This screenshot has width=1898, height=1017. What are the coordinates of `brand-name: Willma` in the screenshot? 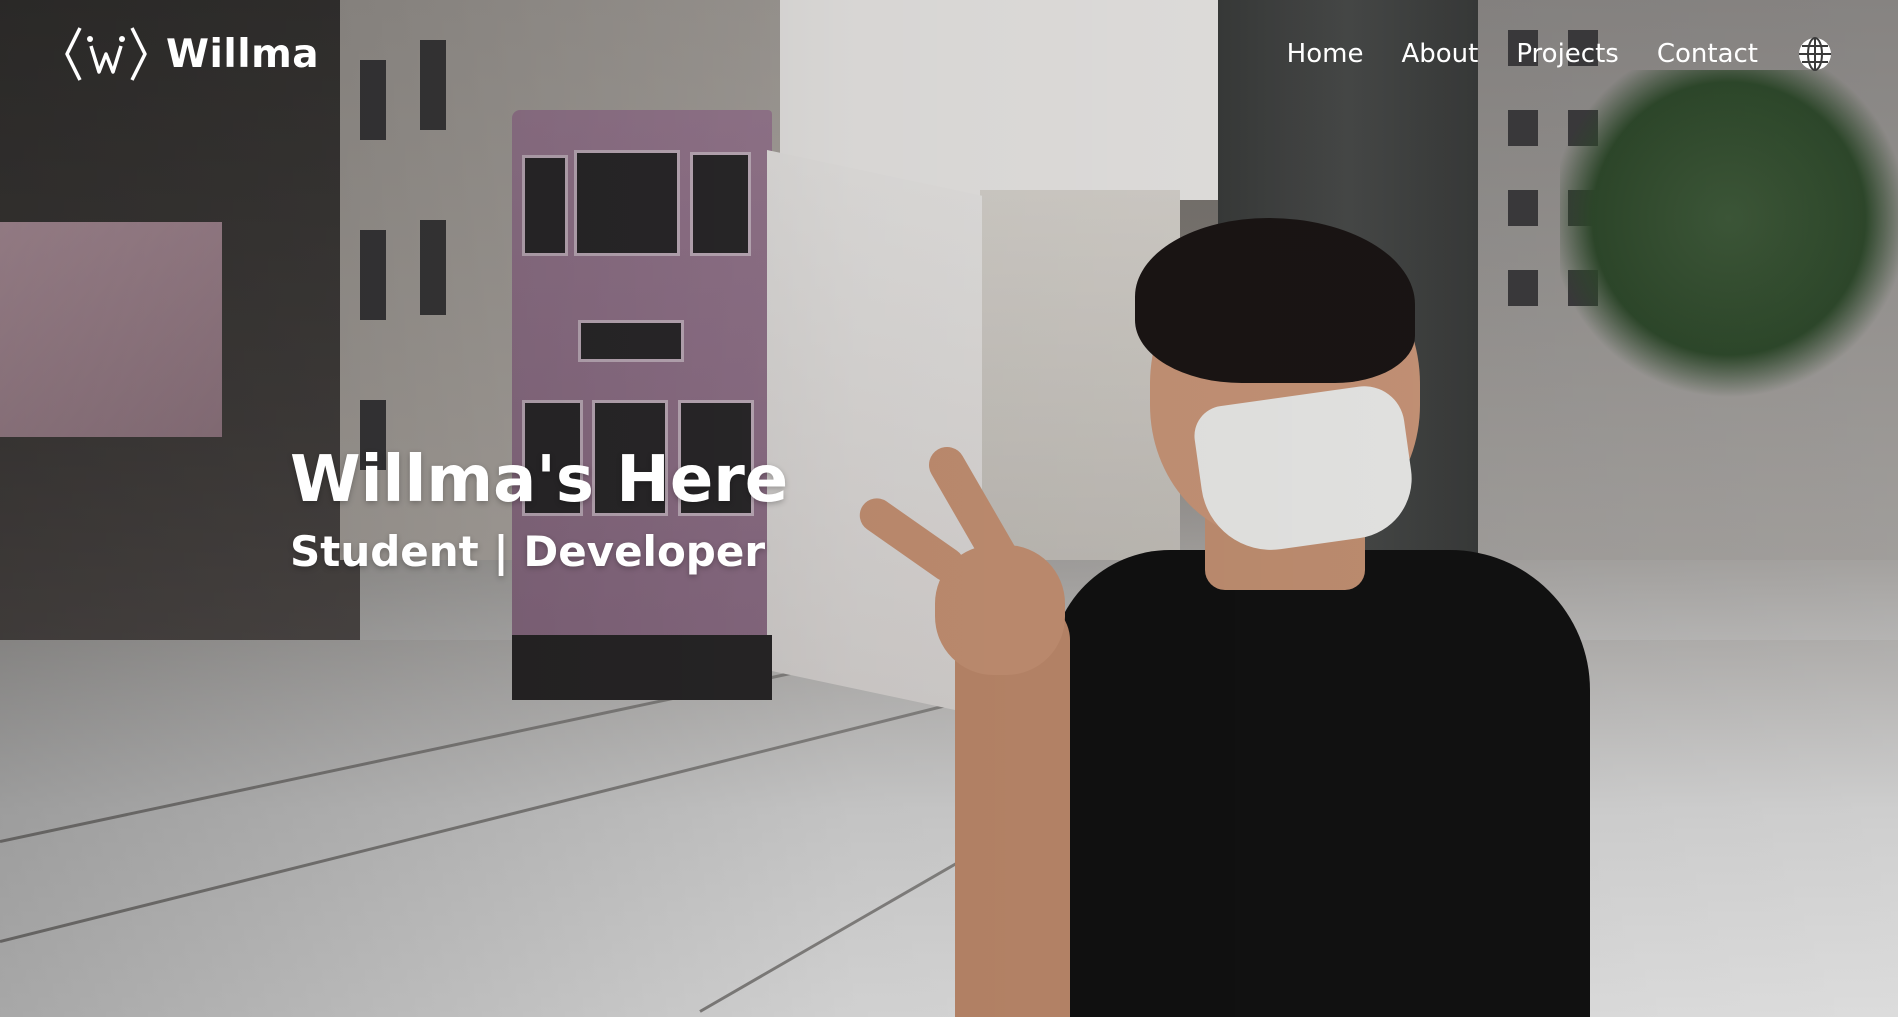 It's located at (243, 54).